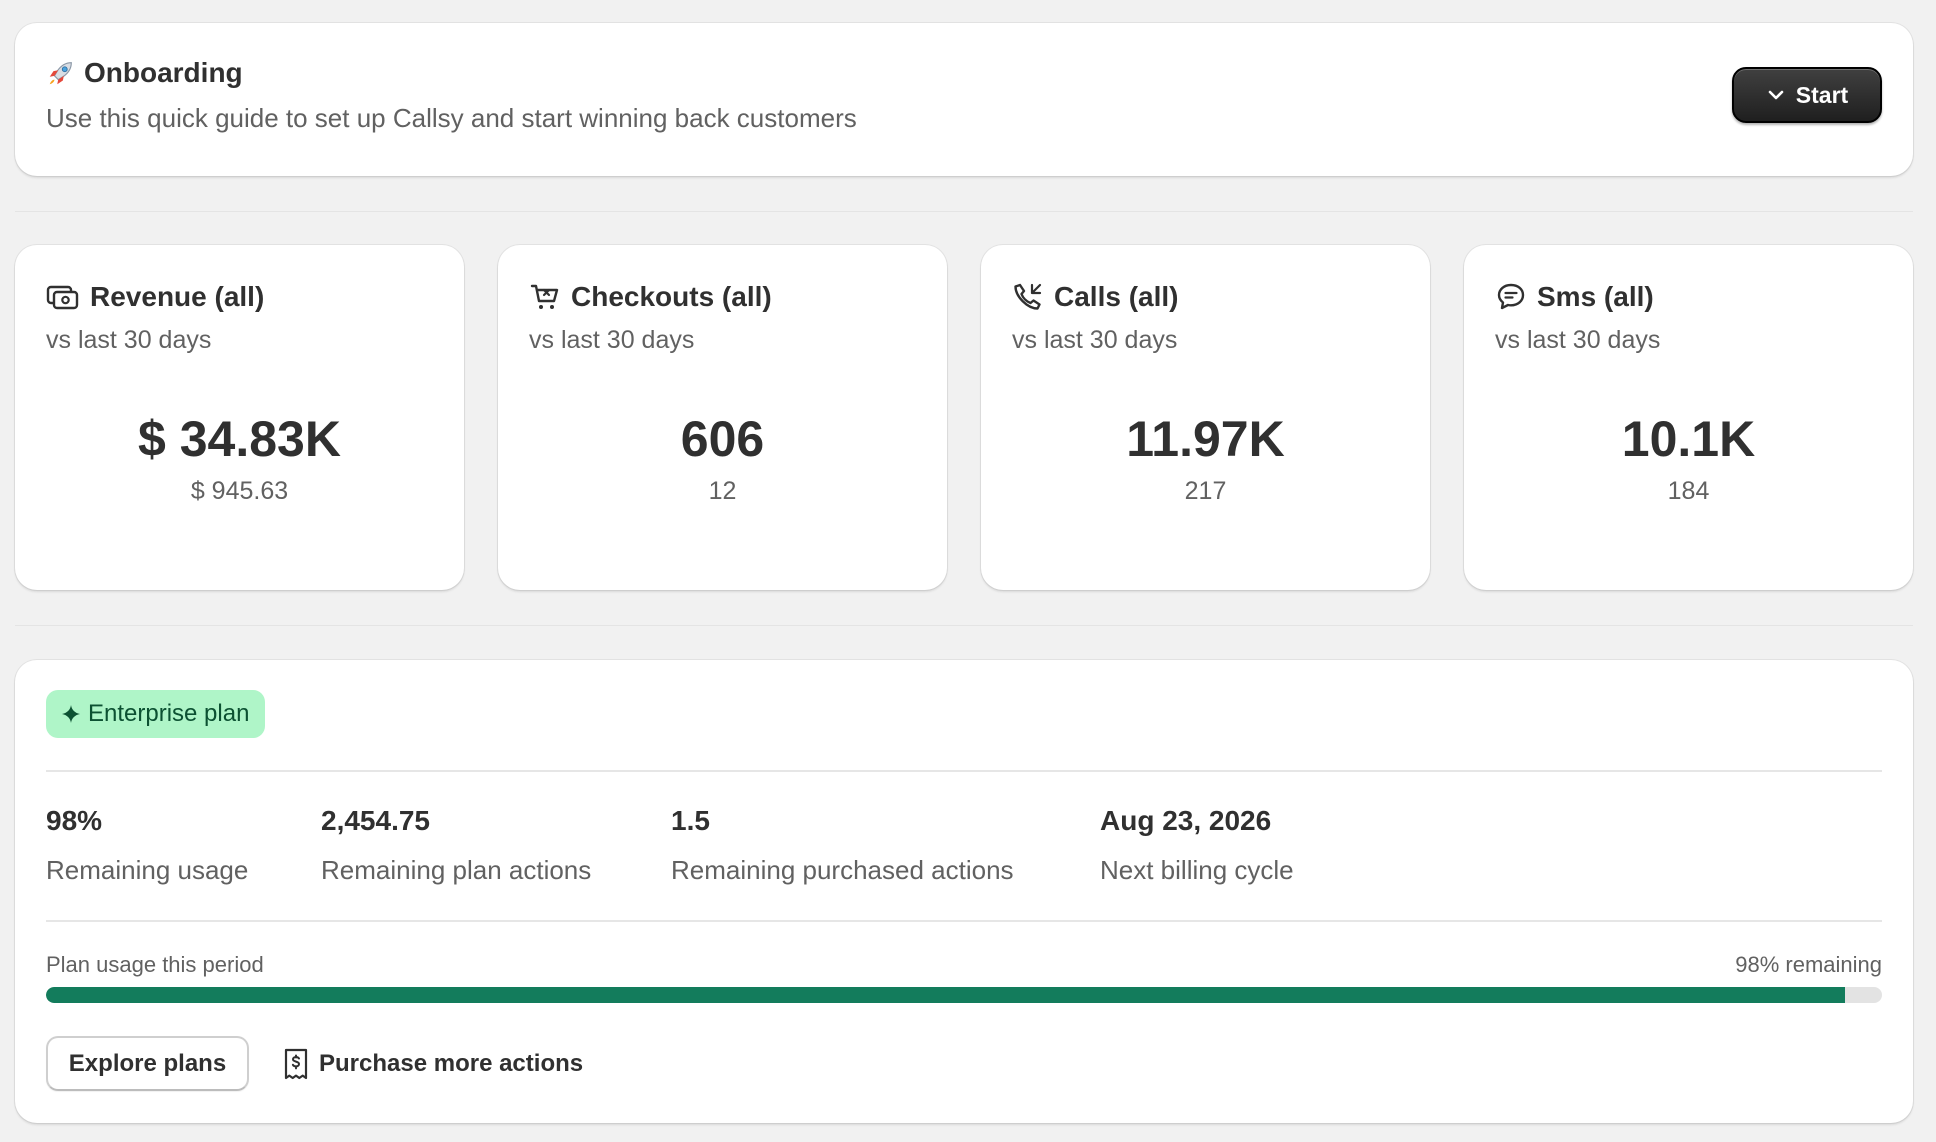 The height and width of the screenshot is (1142, 1936). What do you see at coordinates (63, 297) in the screenshot?
I see `cash-icon` at bounding box center [63, 297].